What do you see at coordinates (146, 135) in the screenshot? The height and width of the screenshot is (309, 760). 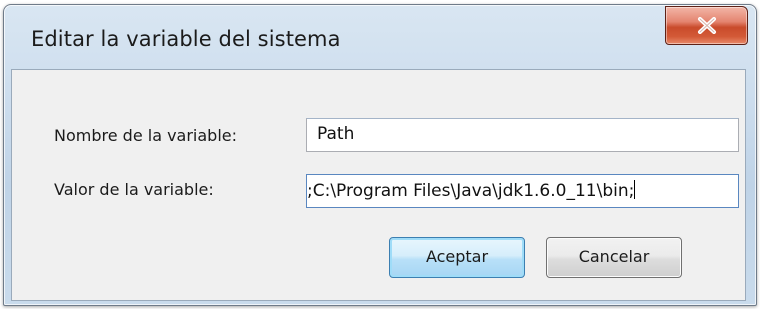 I see `variable-name-label: Nombre de la variable:` at bounding box center [146, 135].